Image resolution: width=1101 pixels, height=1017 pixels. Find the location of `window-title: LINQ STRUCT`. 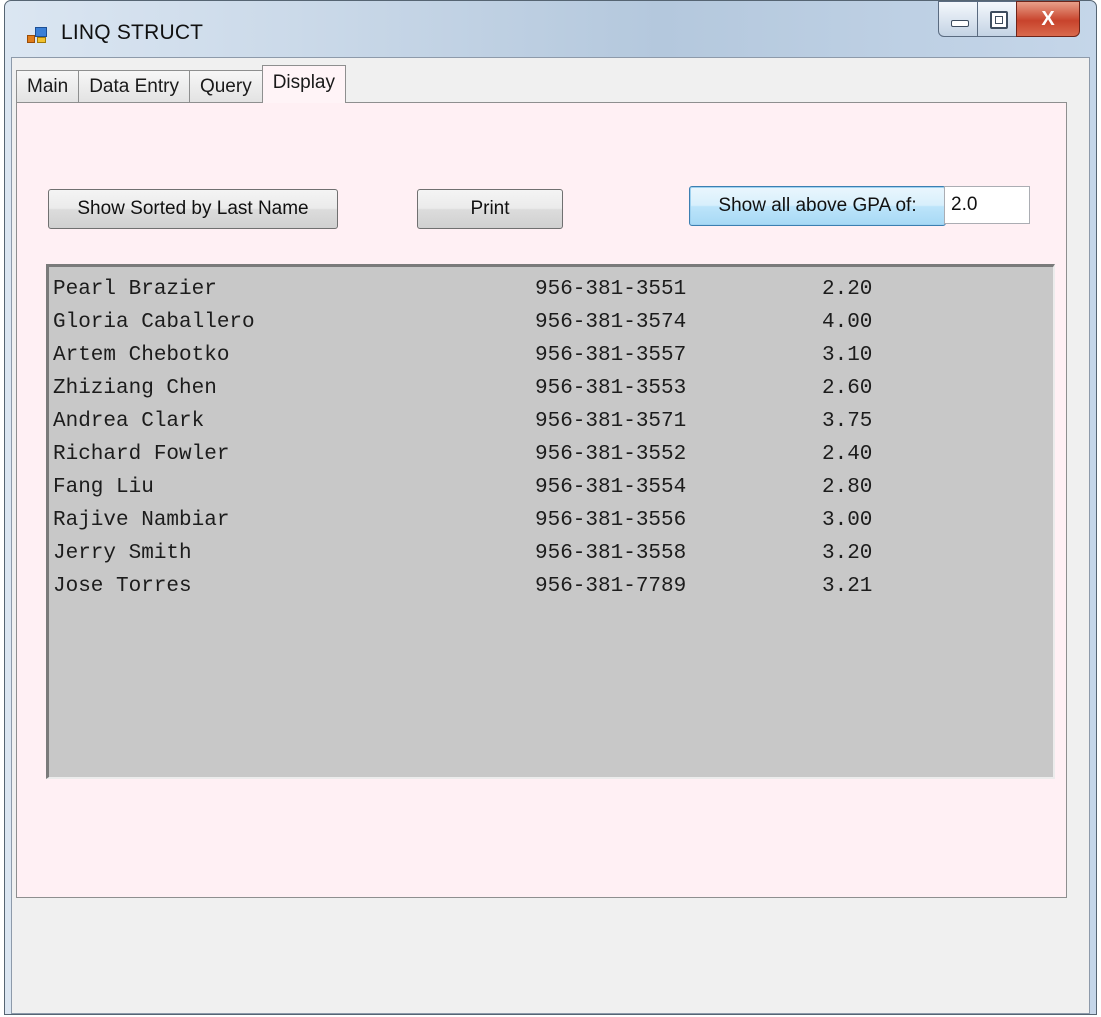

window-title: LINQ STRUCT is located at coordinates (132, 32).